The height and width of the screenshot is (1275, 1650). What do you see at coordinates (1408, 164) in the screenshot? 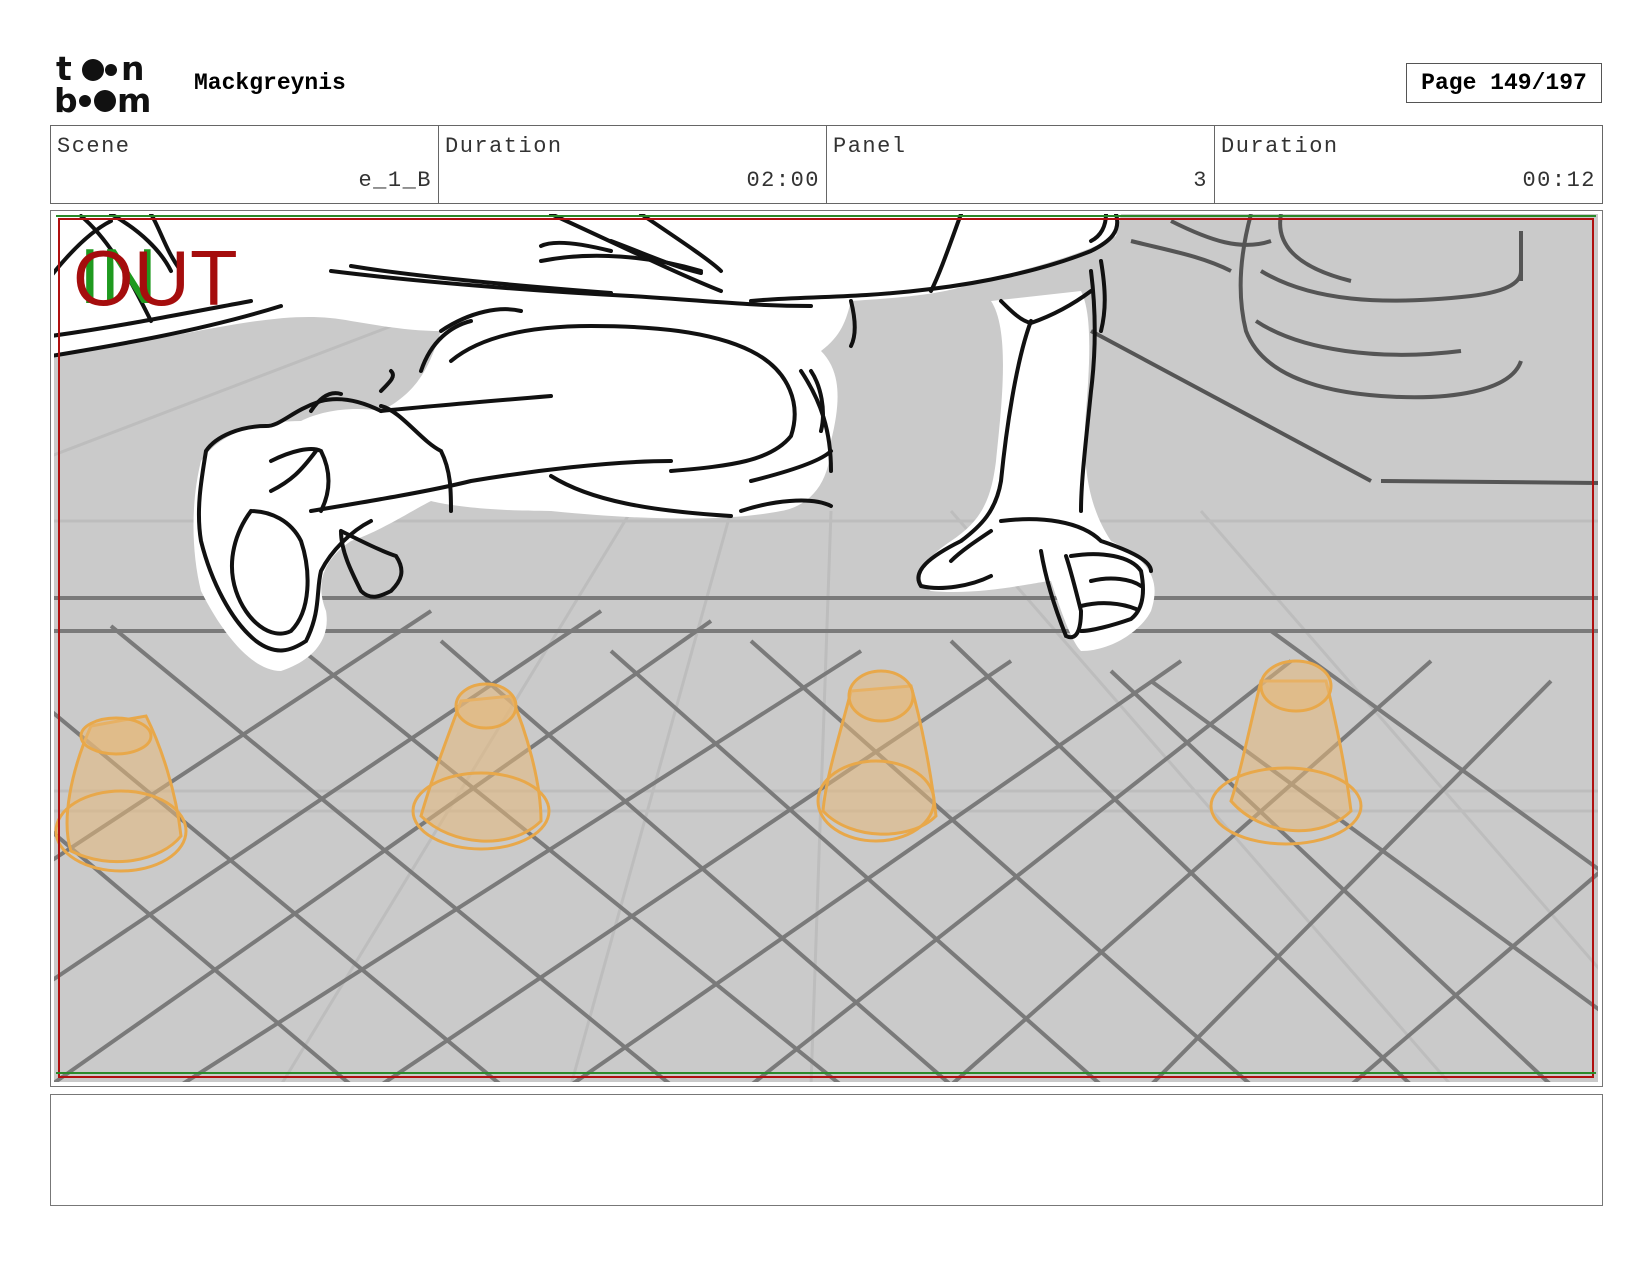
I see `panel-duration-cell: Duration 00:12` at bounding box center [1408, 164].